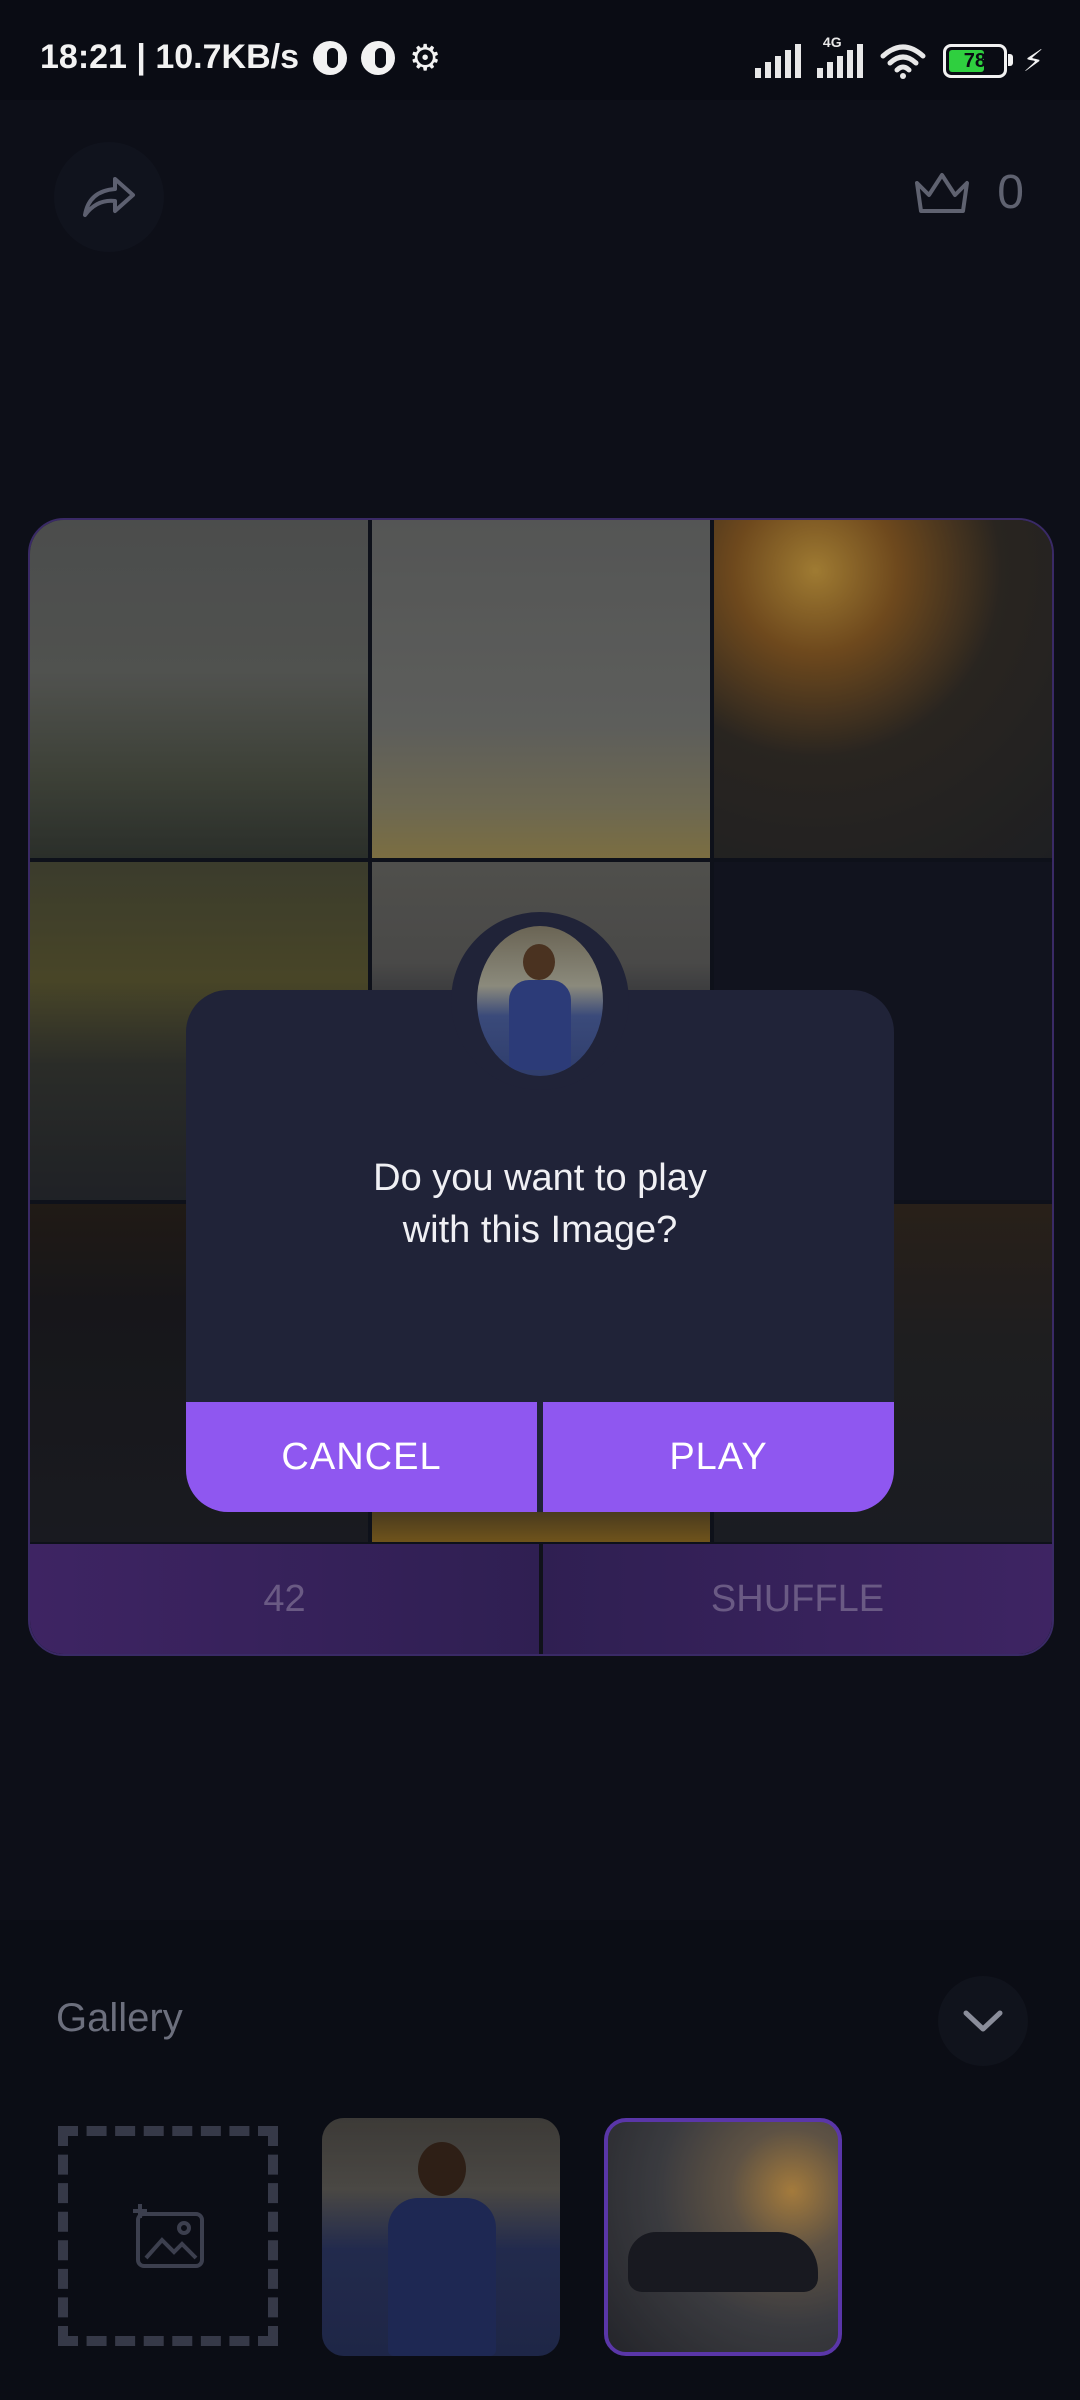 This screenshot has width=1080, height=2400. What do you see at coordinates (119, 2018) in the screenshot?
I see `gallery-title: Gallery` at bounding box center [119, 2018].